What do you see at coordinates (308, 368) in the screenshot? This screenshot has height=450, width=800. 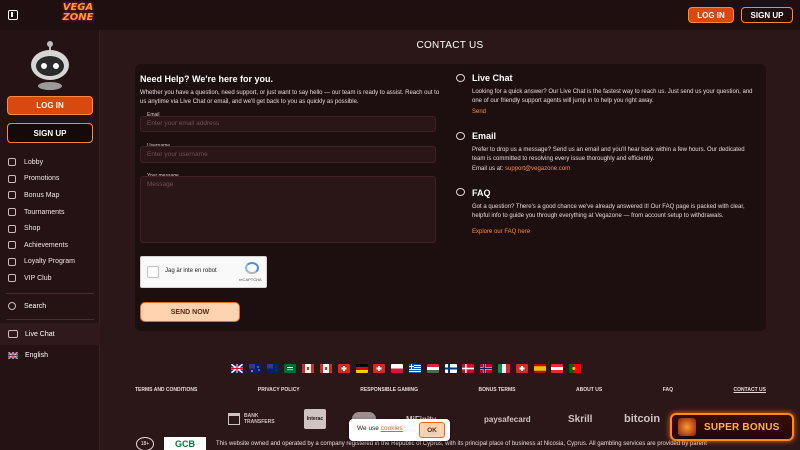 I see `canada-flag-icon` at bounding box center [308, 368].